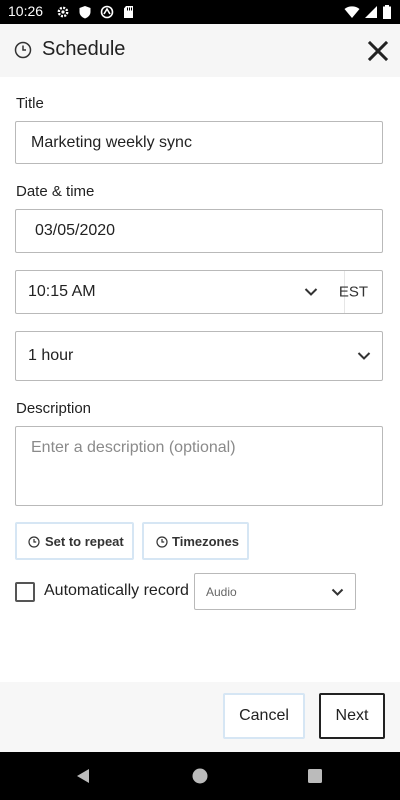  What do you see at coordinates (107, 12) in the screenshot?
I see `vpn-icon` at bounding box center [107, 12].